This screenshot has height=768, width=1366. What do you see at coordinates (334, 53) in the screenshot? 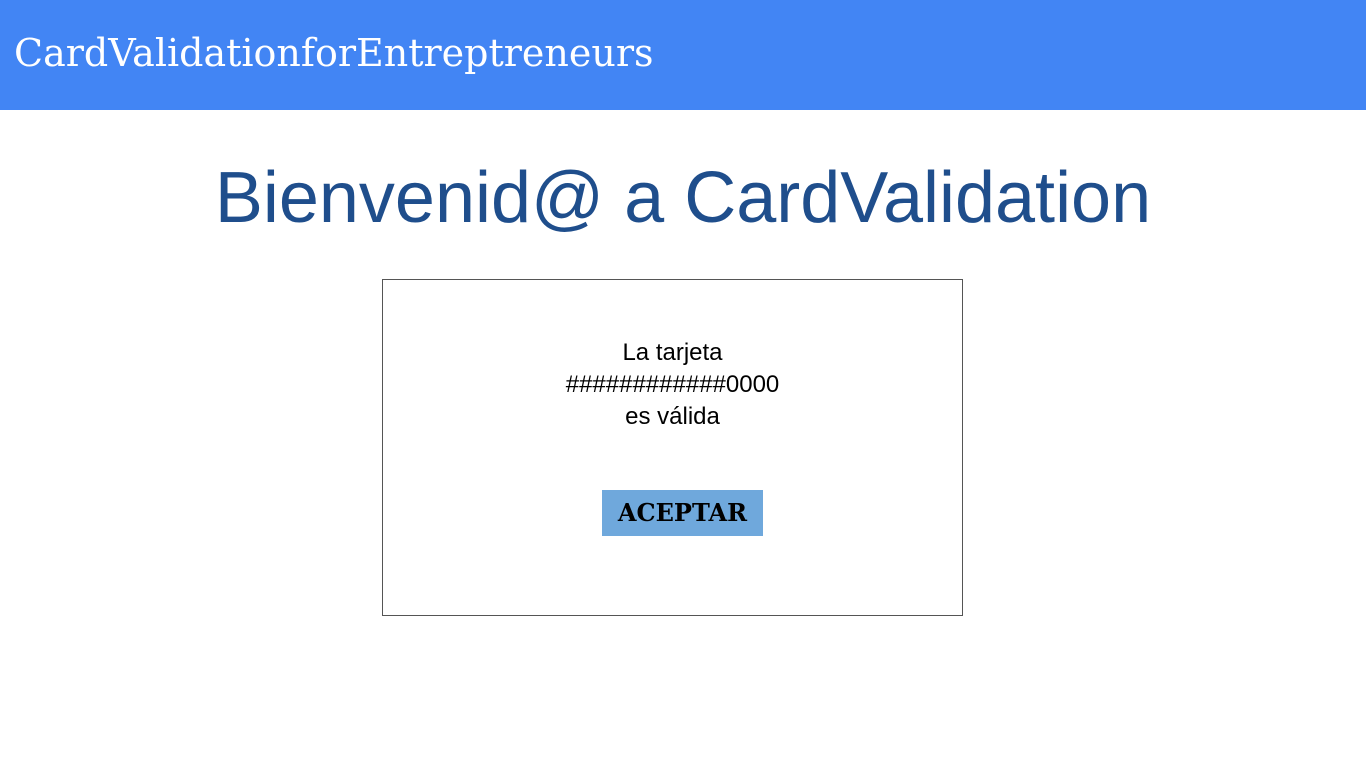
I see `app-title: CardValidationforEntreptreneurs` at bounding box center [334, 53].